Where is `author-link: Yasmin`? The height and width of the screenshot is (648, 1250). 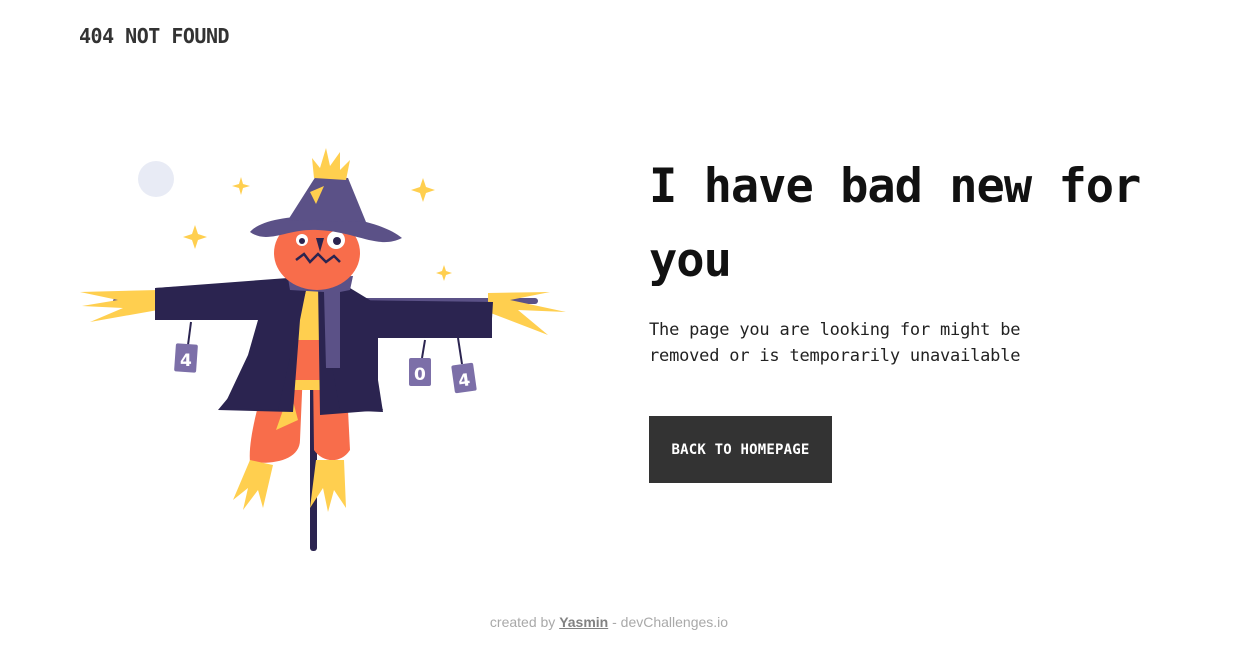 author-link: Yasmin is located at coordinates (583, 622).